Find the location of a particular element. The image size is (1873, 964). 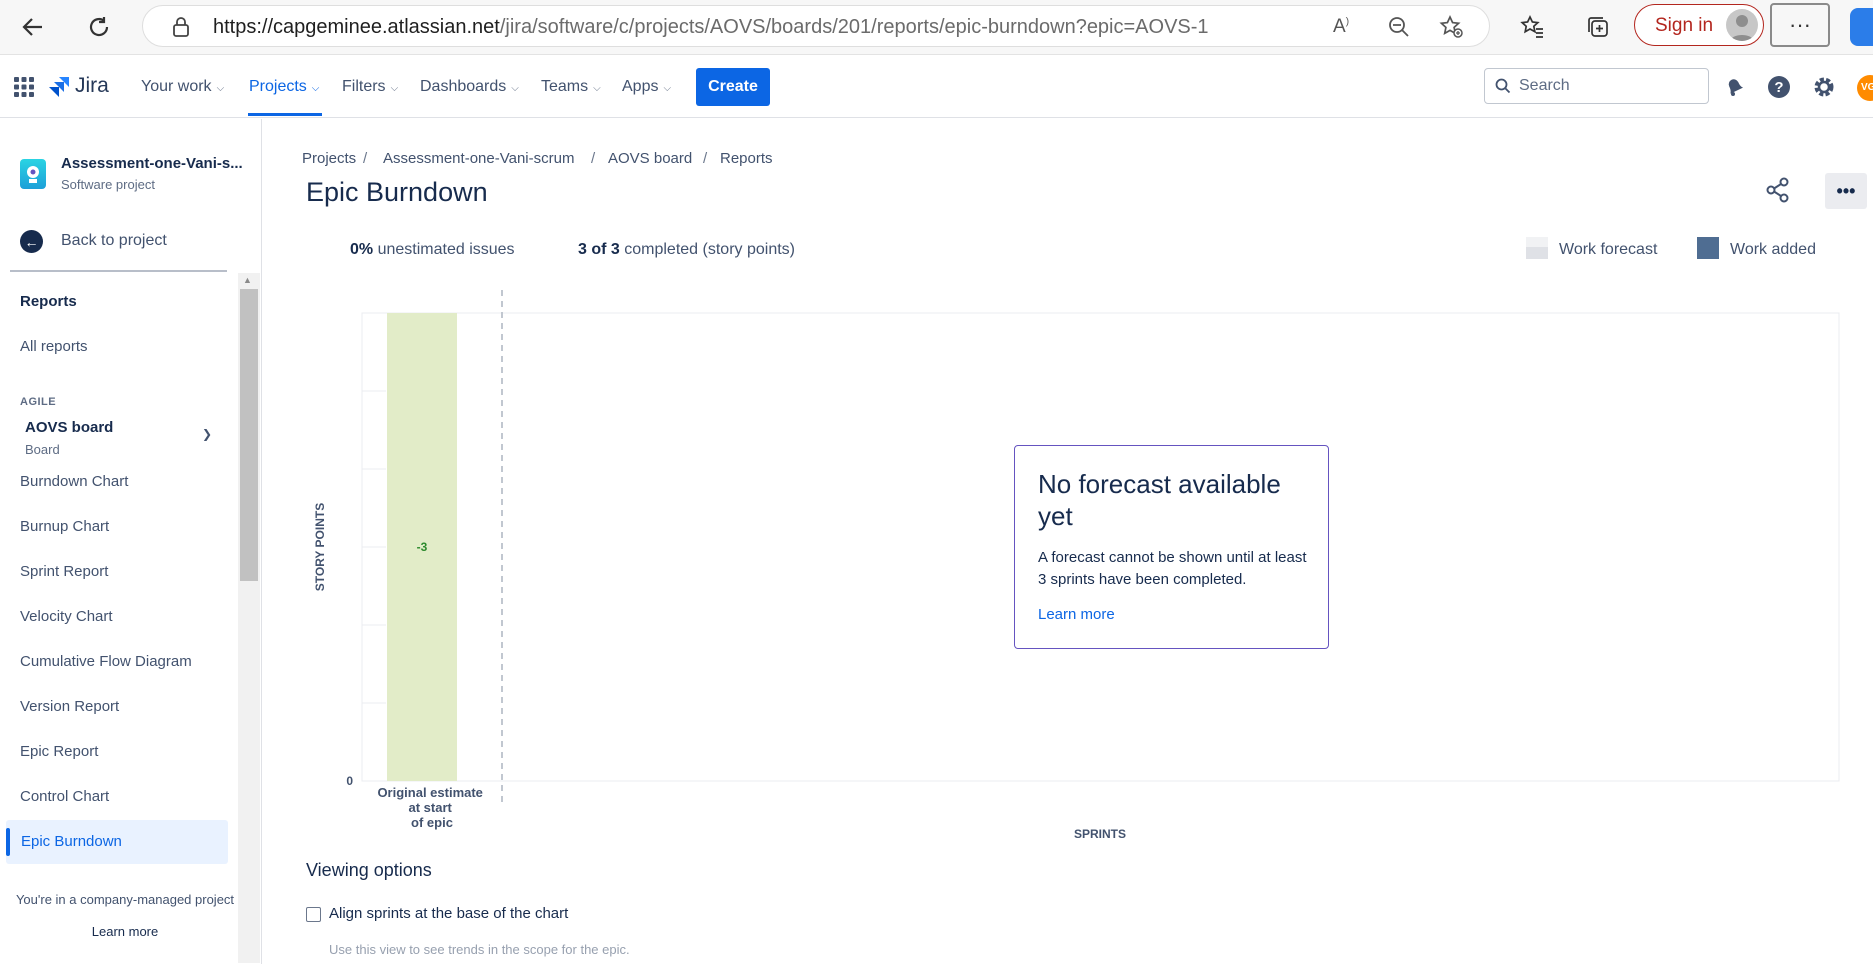

unestimated-label: unestimated issues is located at coordinates (446, 249).